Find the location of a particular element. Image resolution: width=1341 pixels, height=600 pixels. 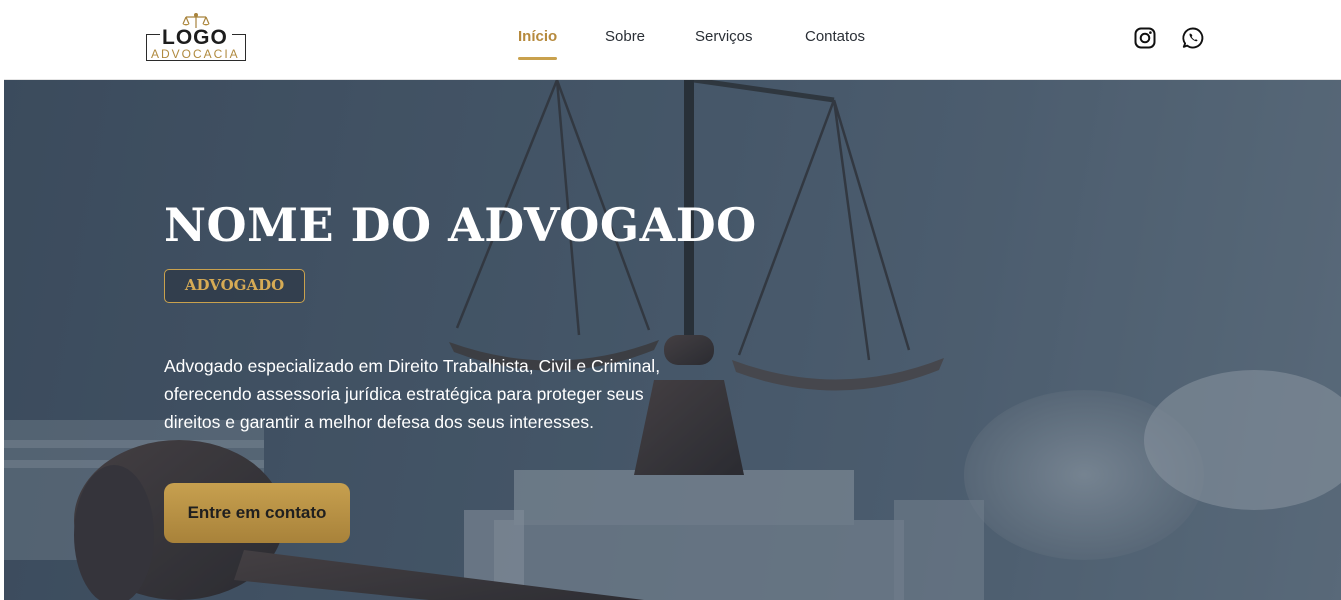

contact-button: Entre em contato is located at coordinates (257, 513).